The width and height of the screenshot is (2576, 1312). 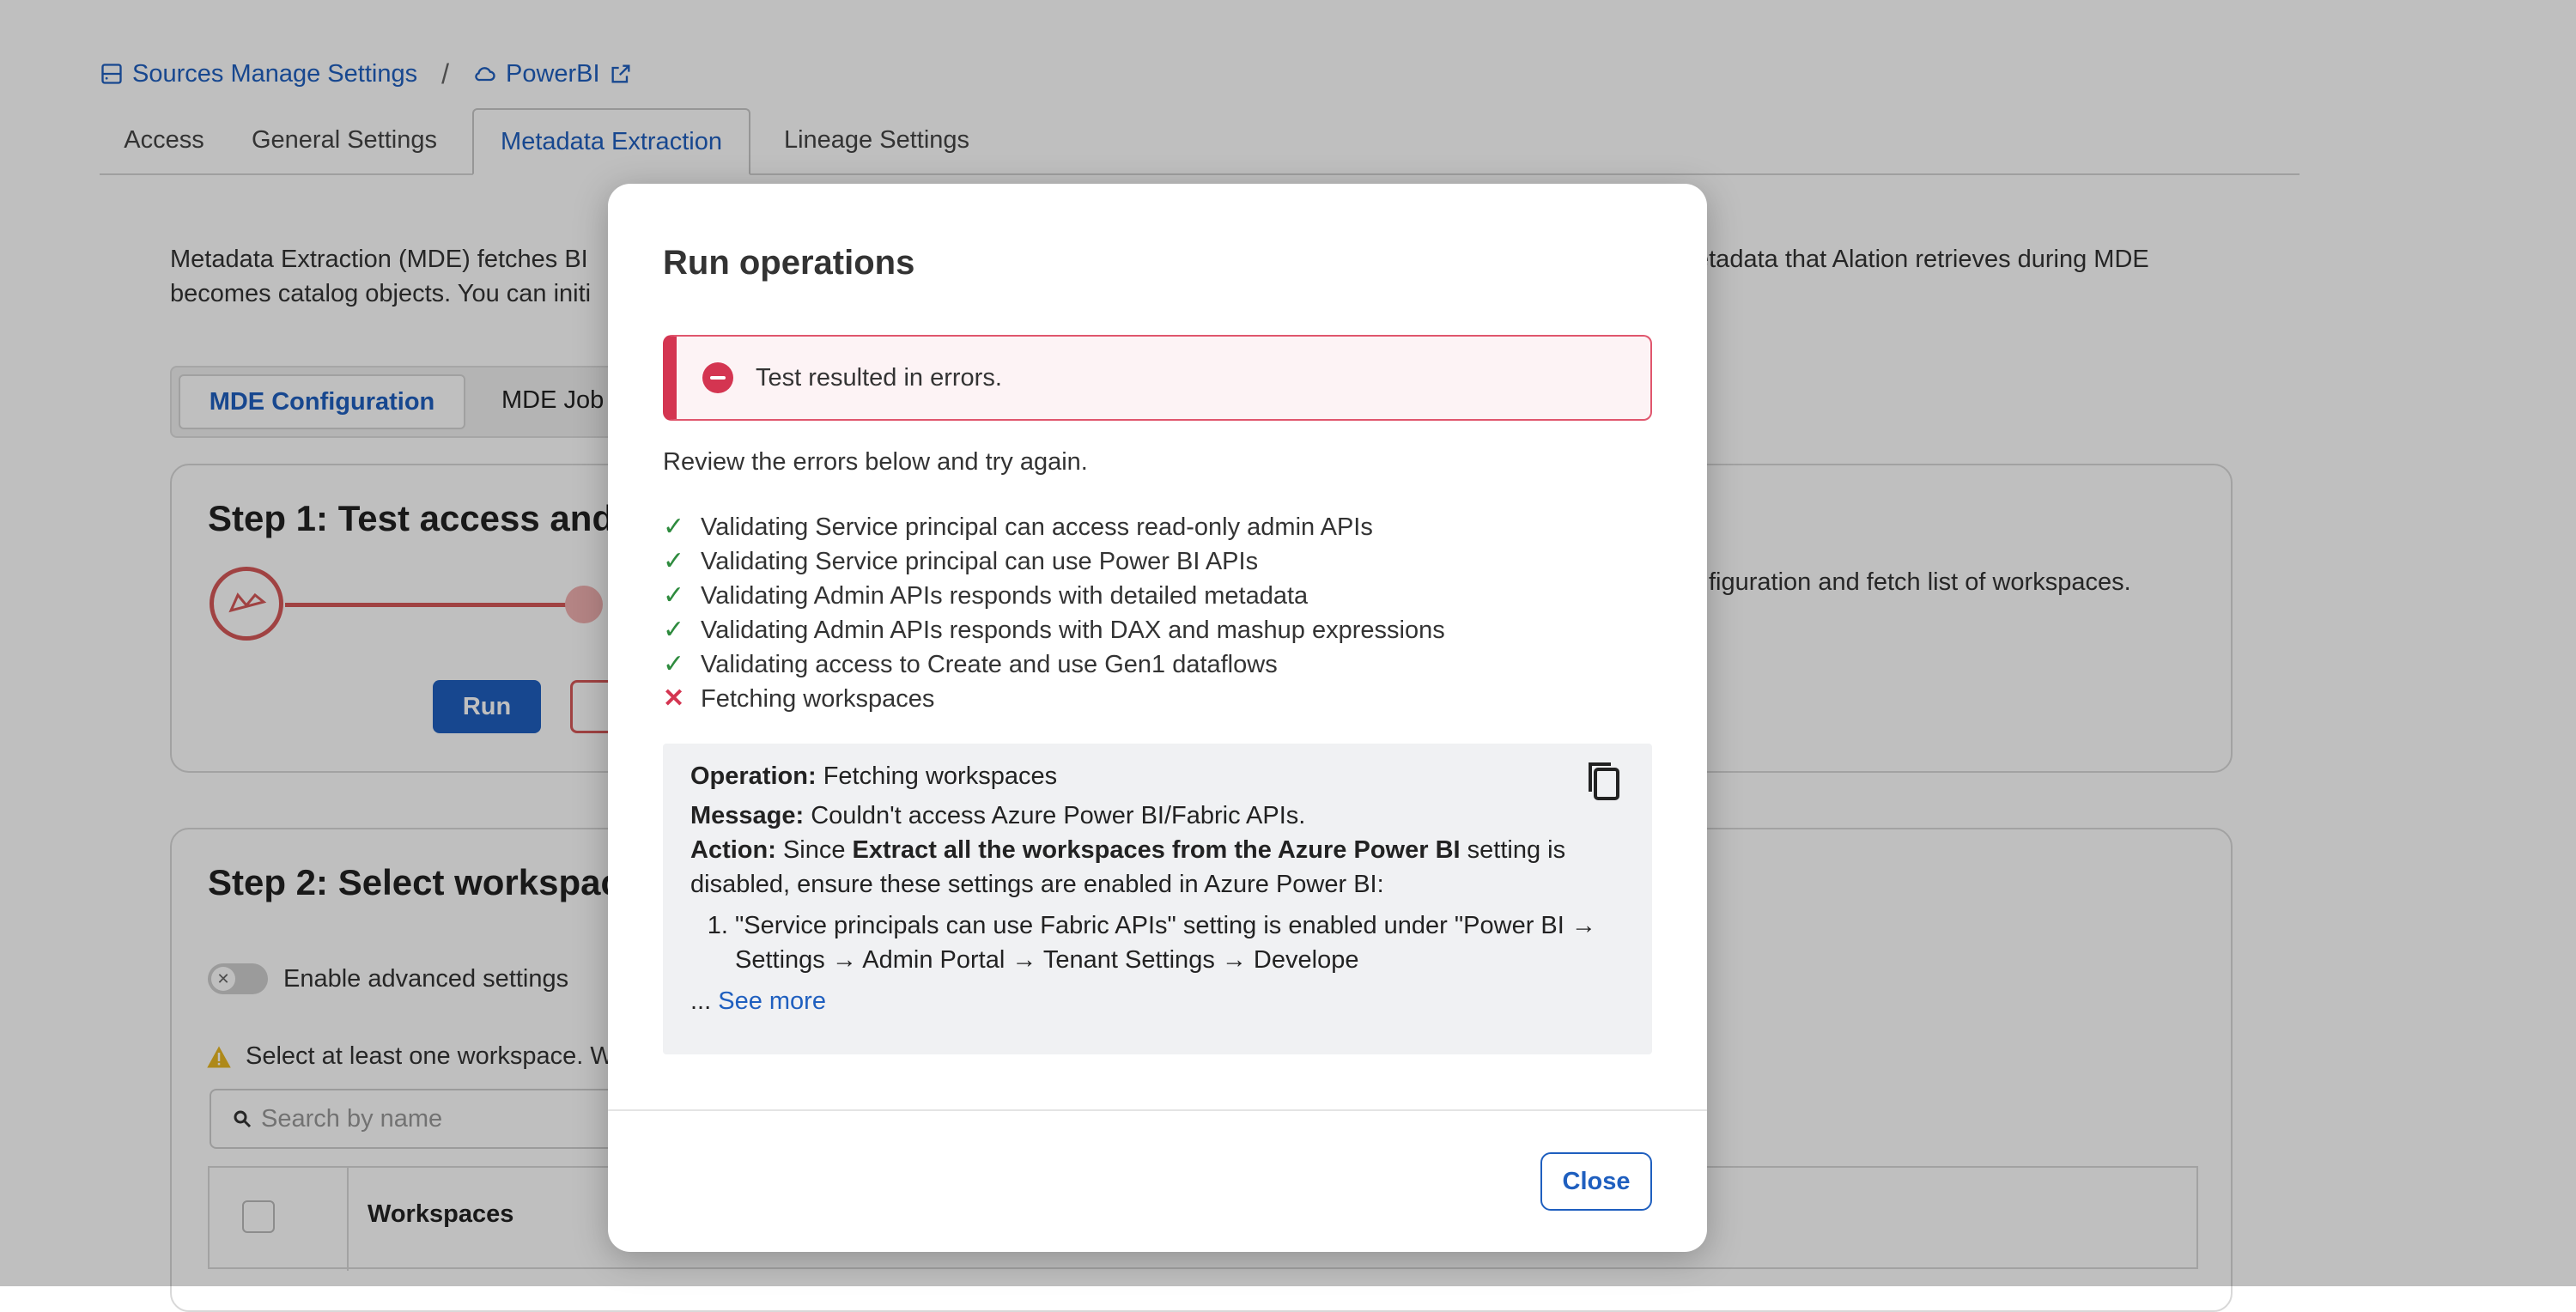 I want to click on operation-value: Fetching workspaces, so click(x=940, y=776).